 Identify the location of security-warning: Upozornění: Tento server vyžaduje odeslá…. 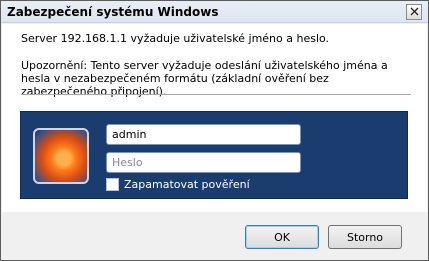
(204, 78).